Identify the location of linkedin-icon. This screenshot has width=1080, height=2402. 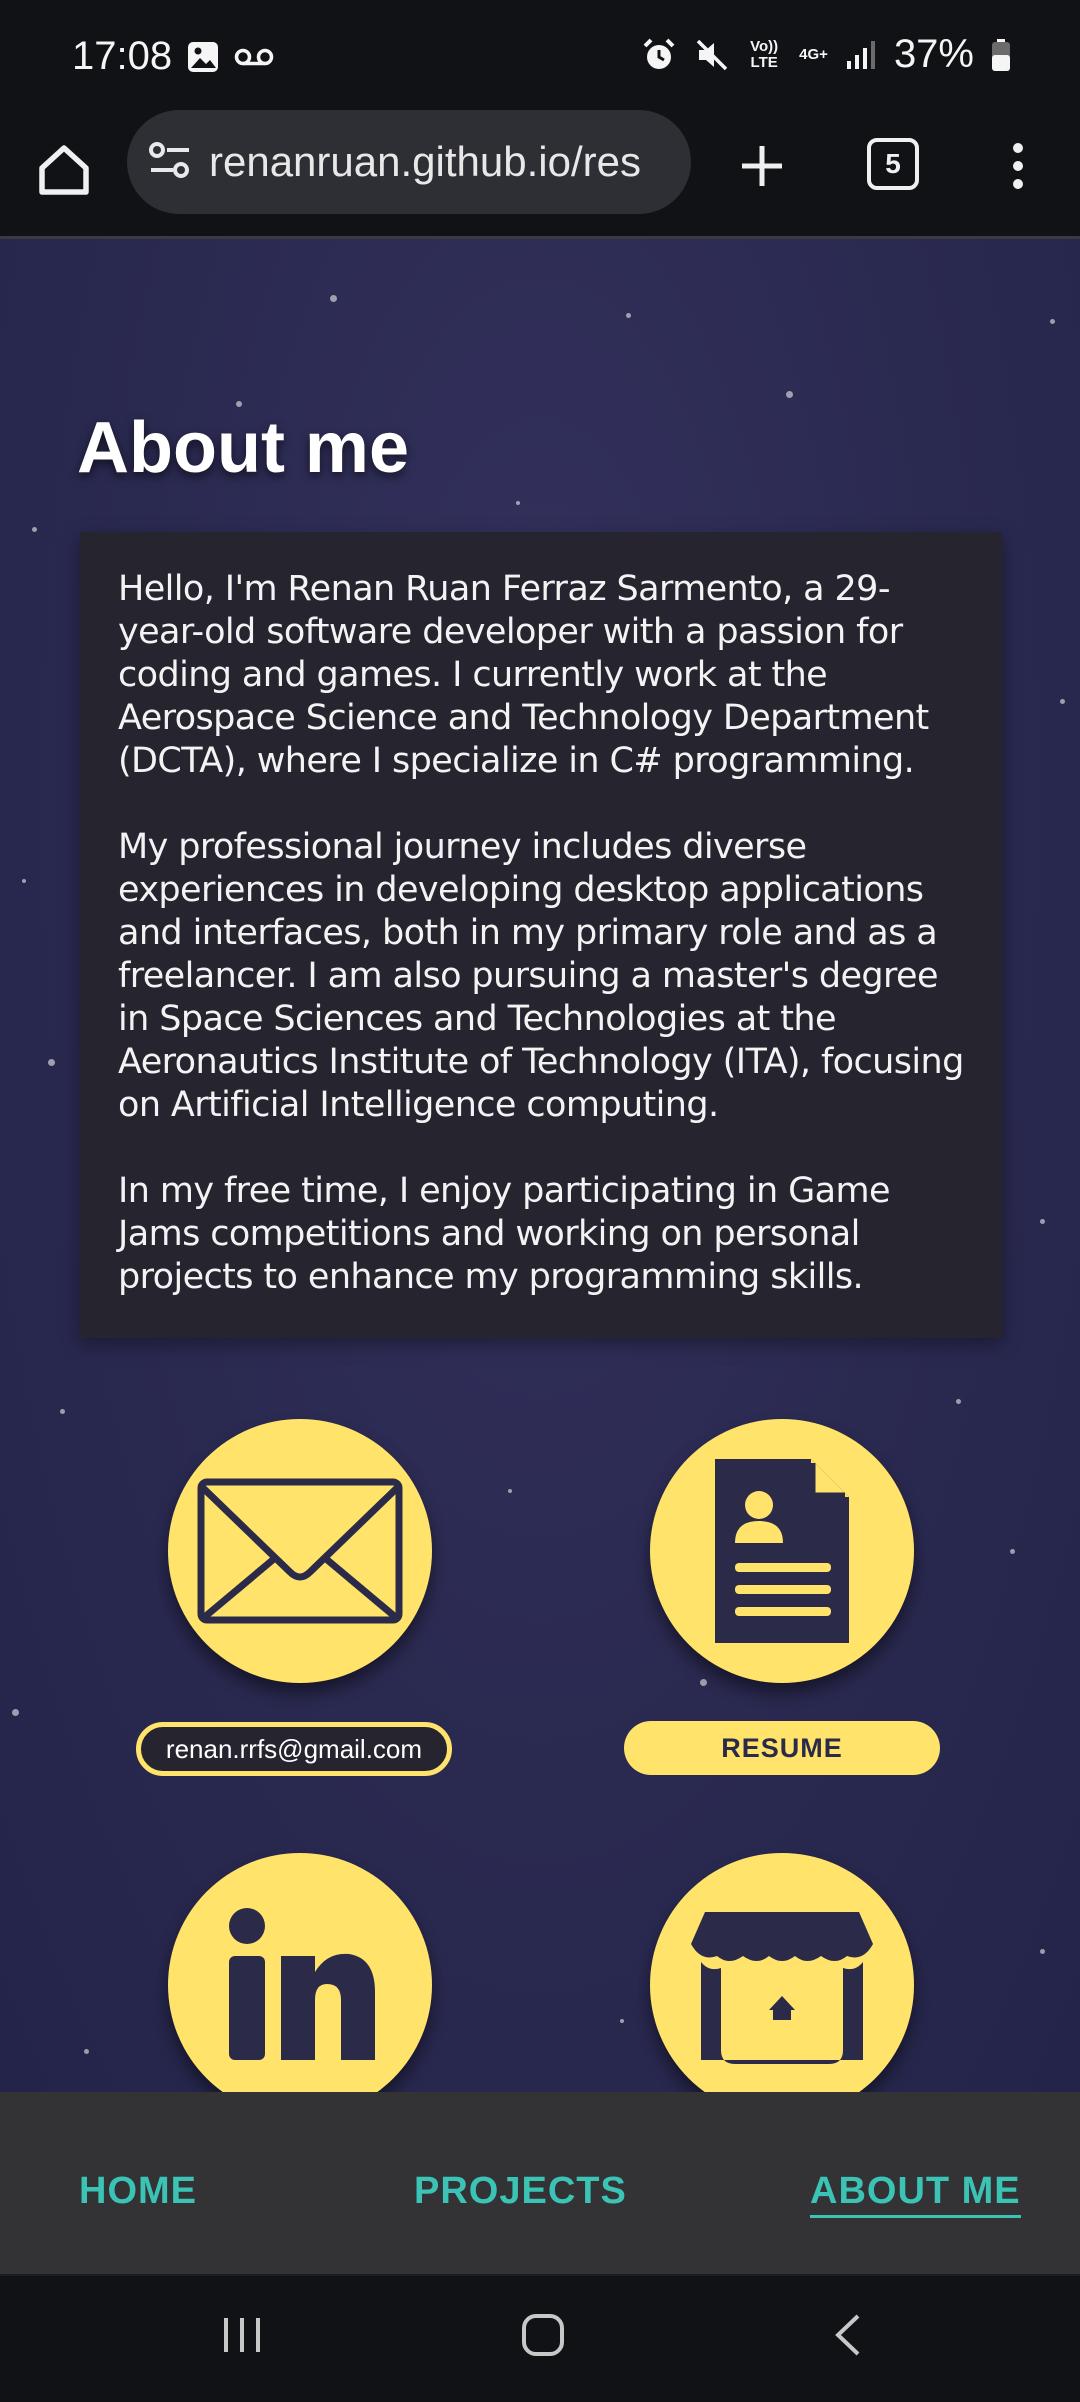
(300, 1985).